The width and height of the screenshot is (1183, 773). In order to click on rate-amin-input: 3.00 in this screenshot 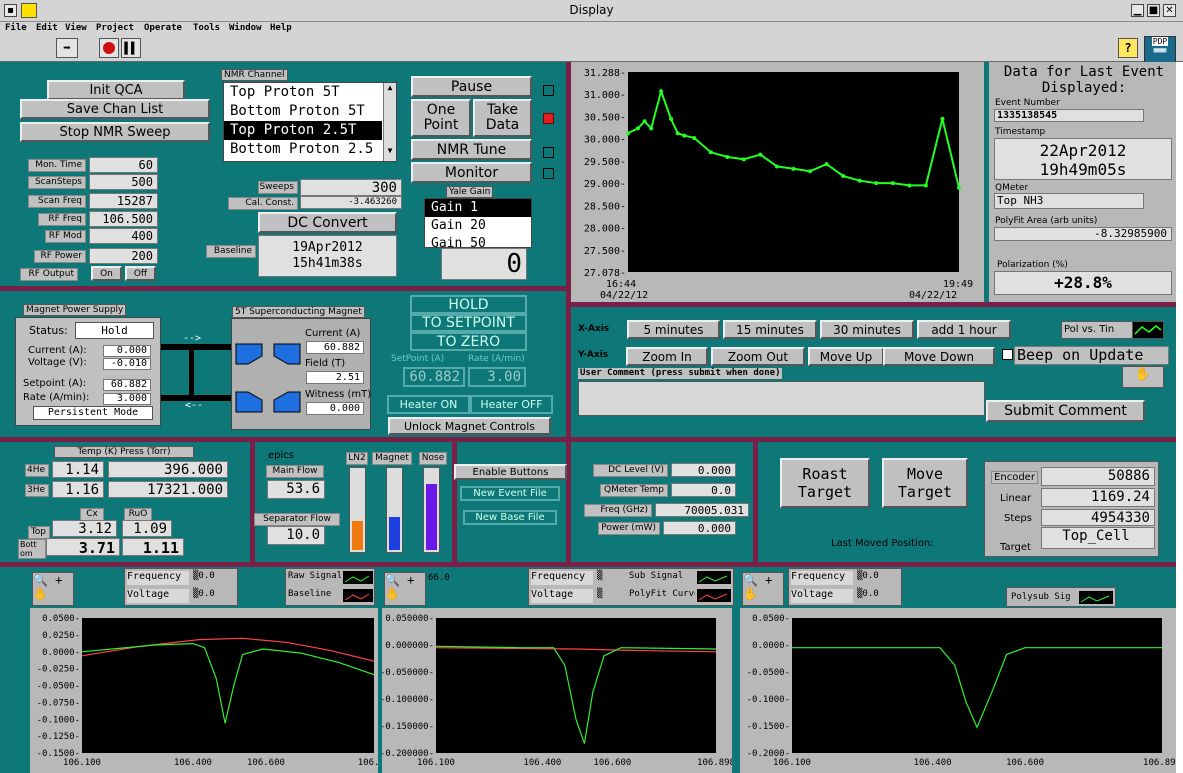, I will do `click(497, 377)`.